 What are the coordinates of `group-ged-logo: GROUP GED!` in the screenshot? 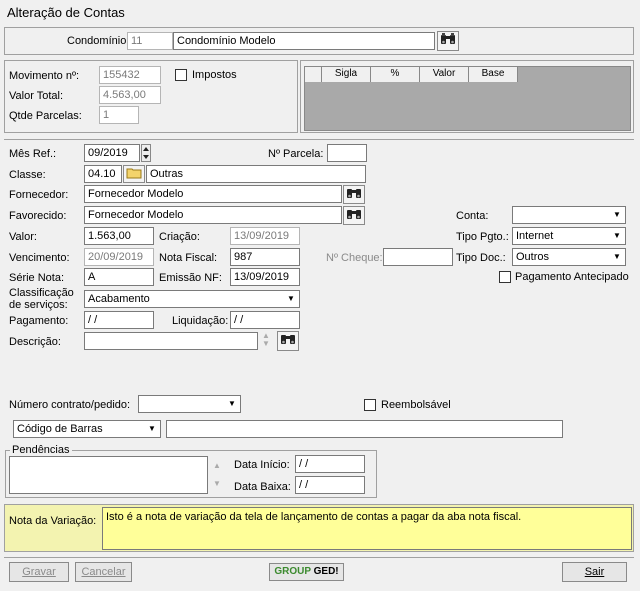 It's located at (306, 572).